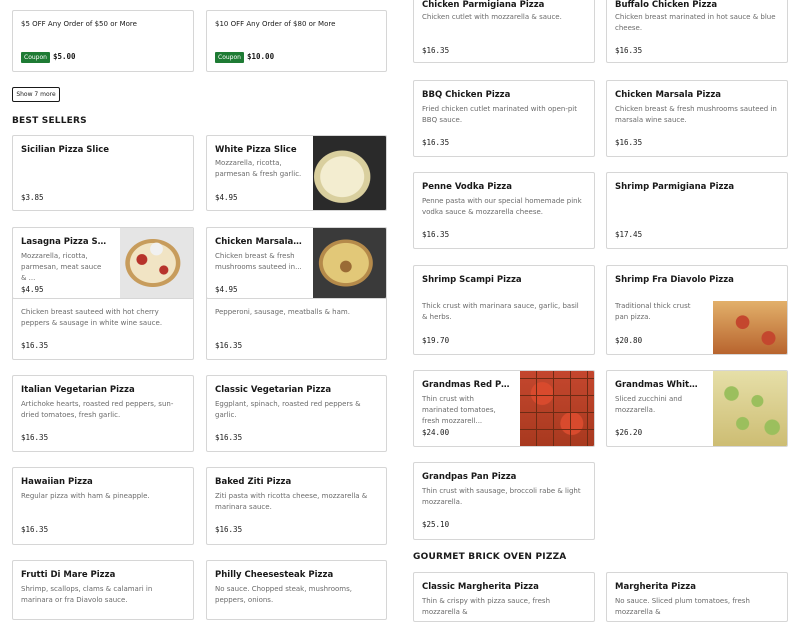 The image size is (800, 622). Describe the element at coordinates (483, 5) in the screenshot. I see `item-name: Chicken Parmigiana Pizza` at that location.